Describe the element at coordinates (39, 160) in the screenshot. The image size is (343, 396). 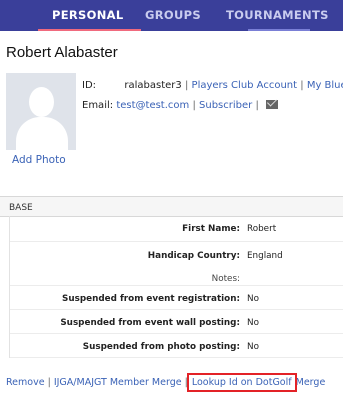
I see `add-photo-link: Add Photo` at that location.